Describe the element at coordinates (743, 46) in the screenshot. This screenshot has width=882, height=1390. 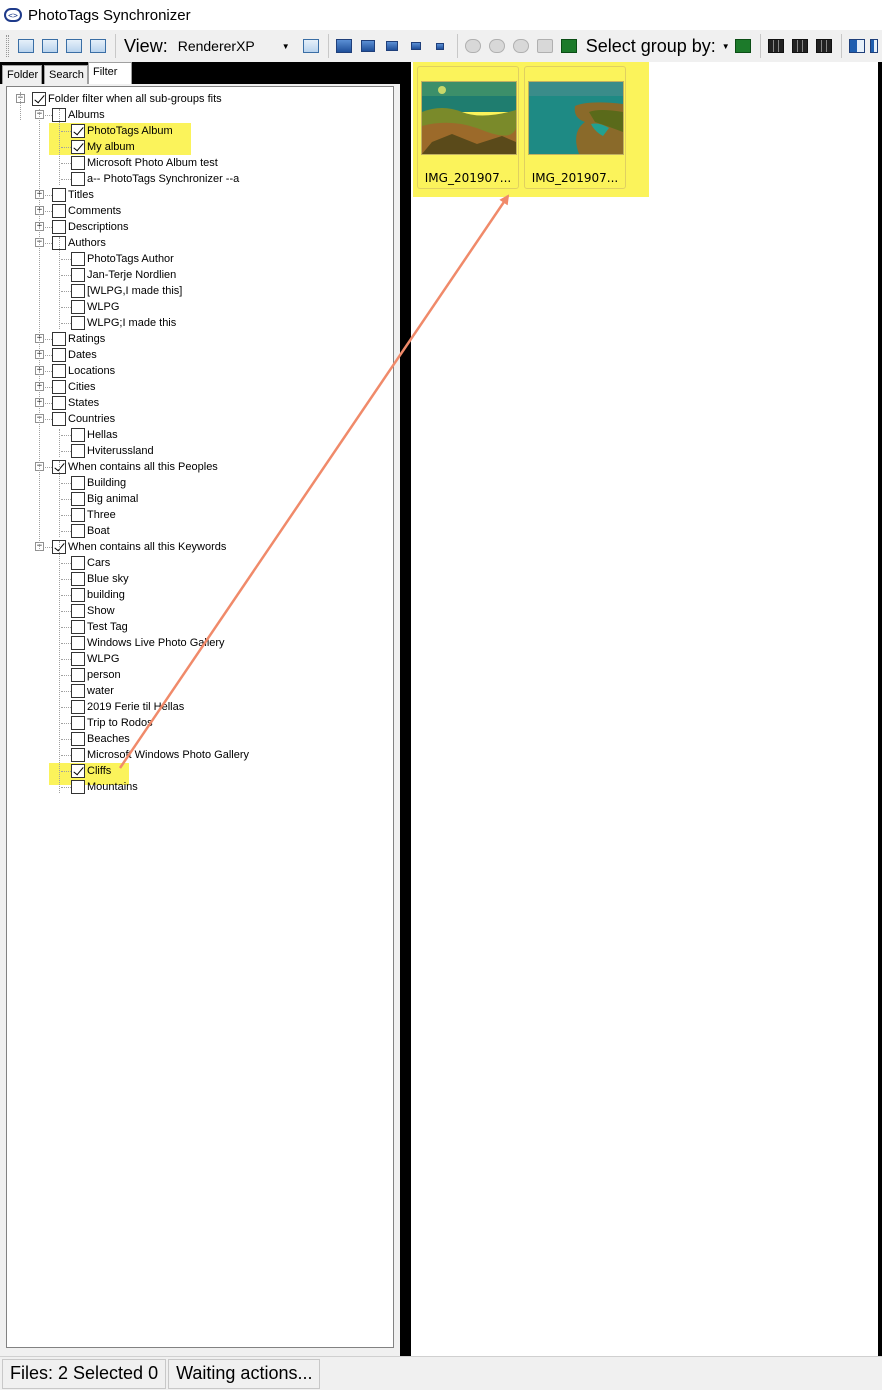
I see `group-refresh-icon` at that location.